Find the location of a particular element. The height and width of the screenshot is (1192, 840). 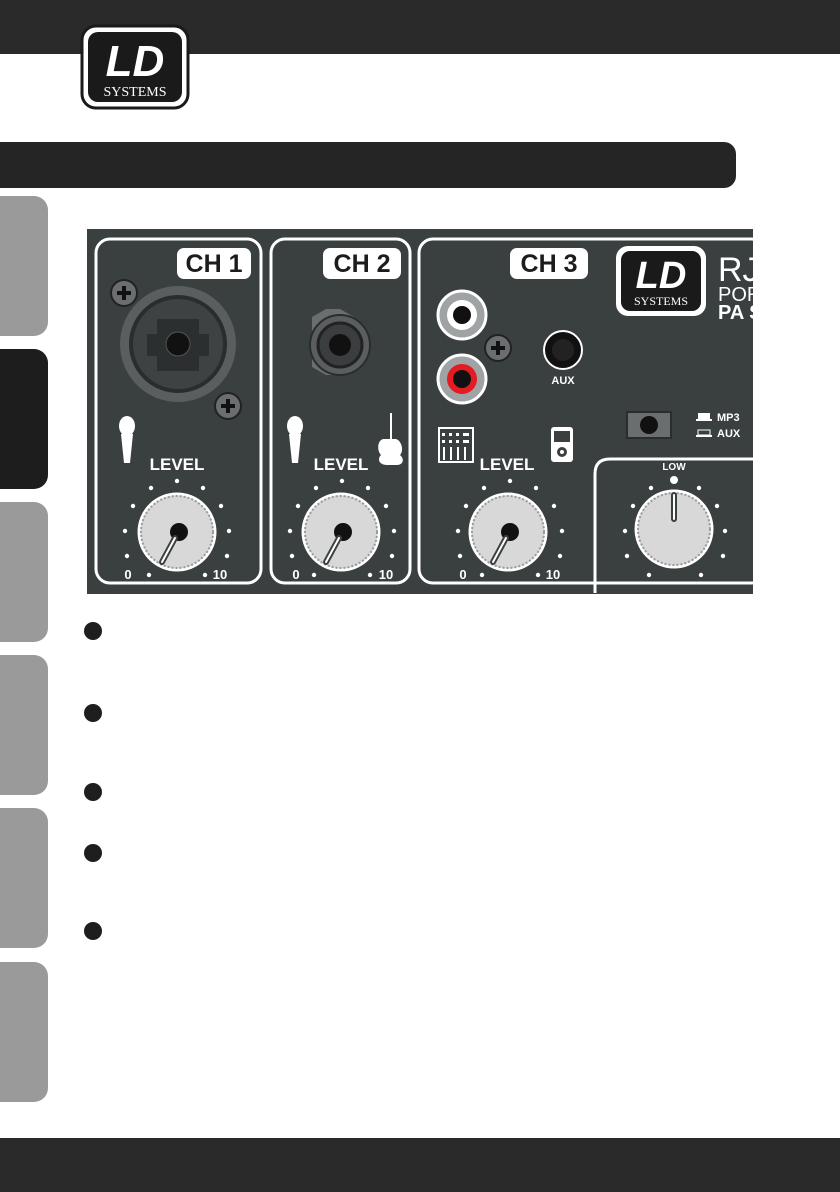

ch3-level-knob is located at coordinates (508, 532).